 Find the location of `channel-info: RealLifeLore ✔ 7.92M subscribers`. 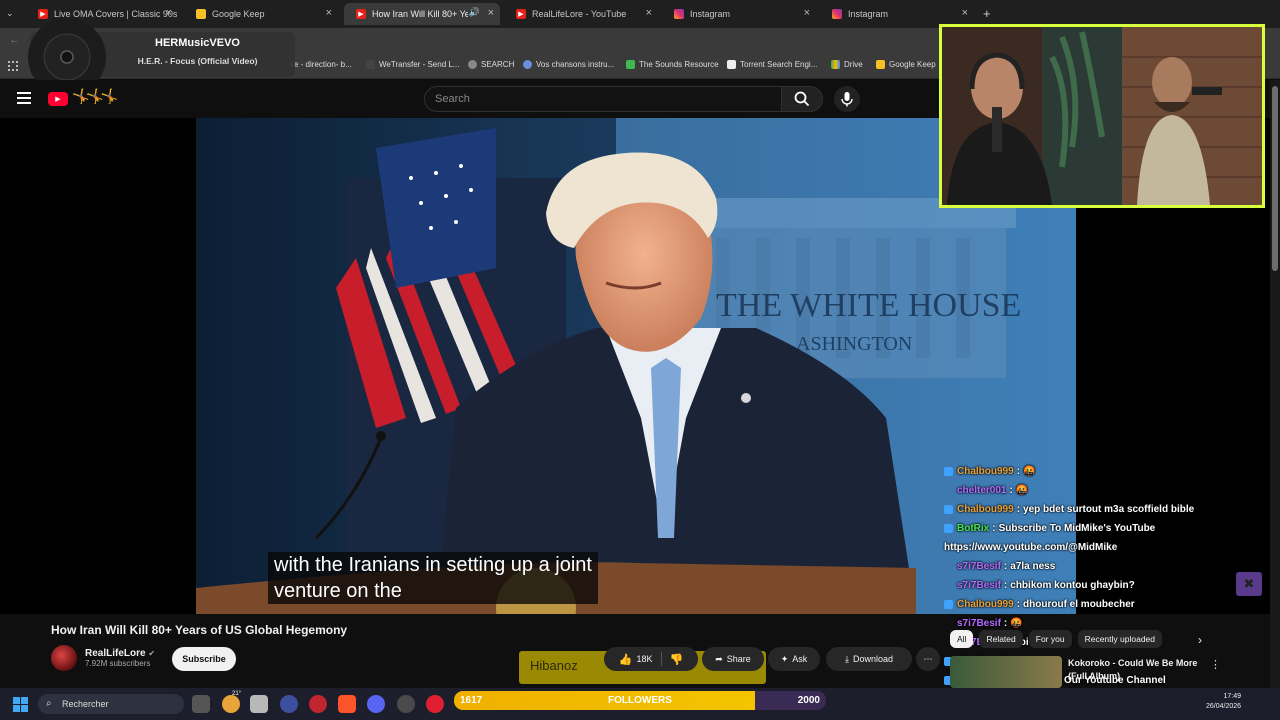

channel-info: RealLifeLore ✔ 7.92M subscribers is located at coordinates (103, 658).